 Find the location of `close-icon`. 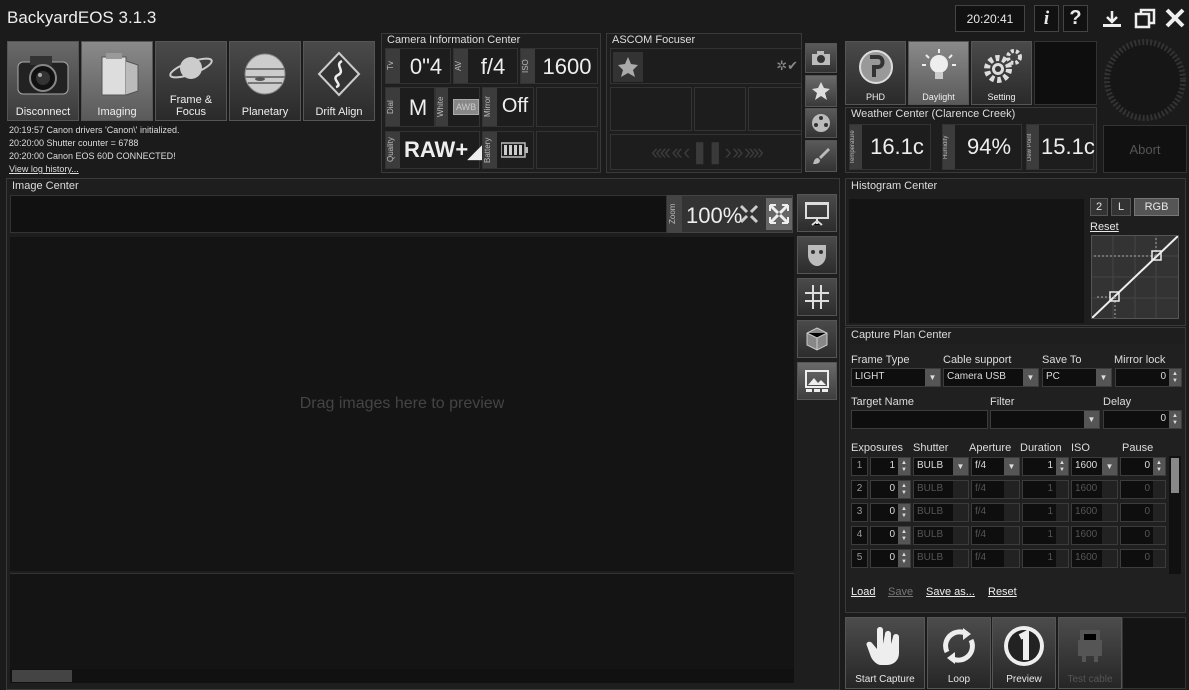

close-icon is located at coordinates (1175, 18).